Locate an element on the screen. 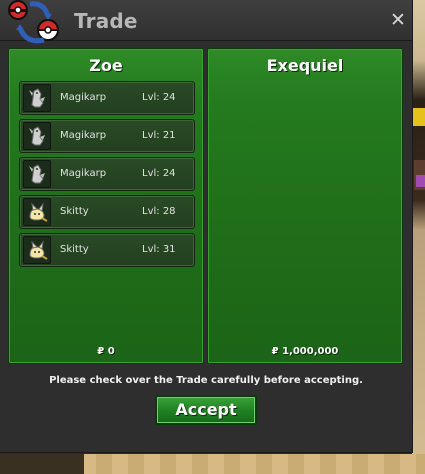  close-icon: ✕ is located at coordinates (398, 20).